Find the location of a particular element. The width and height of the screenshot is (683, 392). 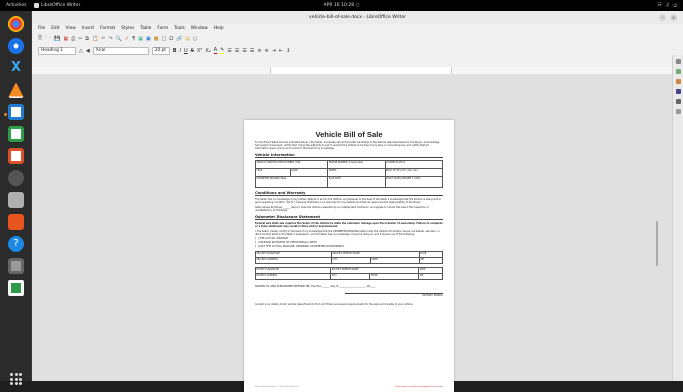

power-icon: ⏻ is located at coordinates (675, 6).